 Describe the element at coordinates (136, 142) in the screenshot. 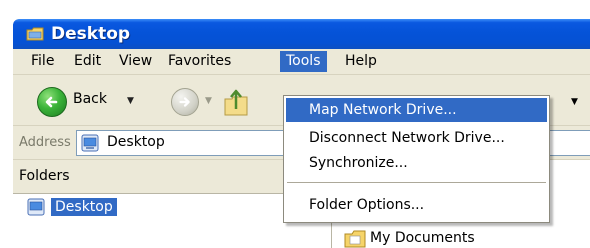

I see `address-value: Desktop` at that location.